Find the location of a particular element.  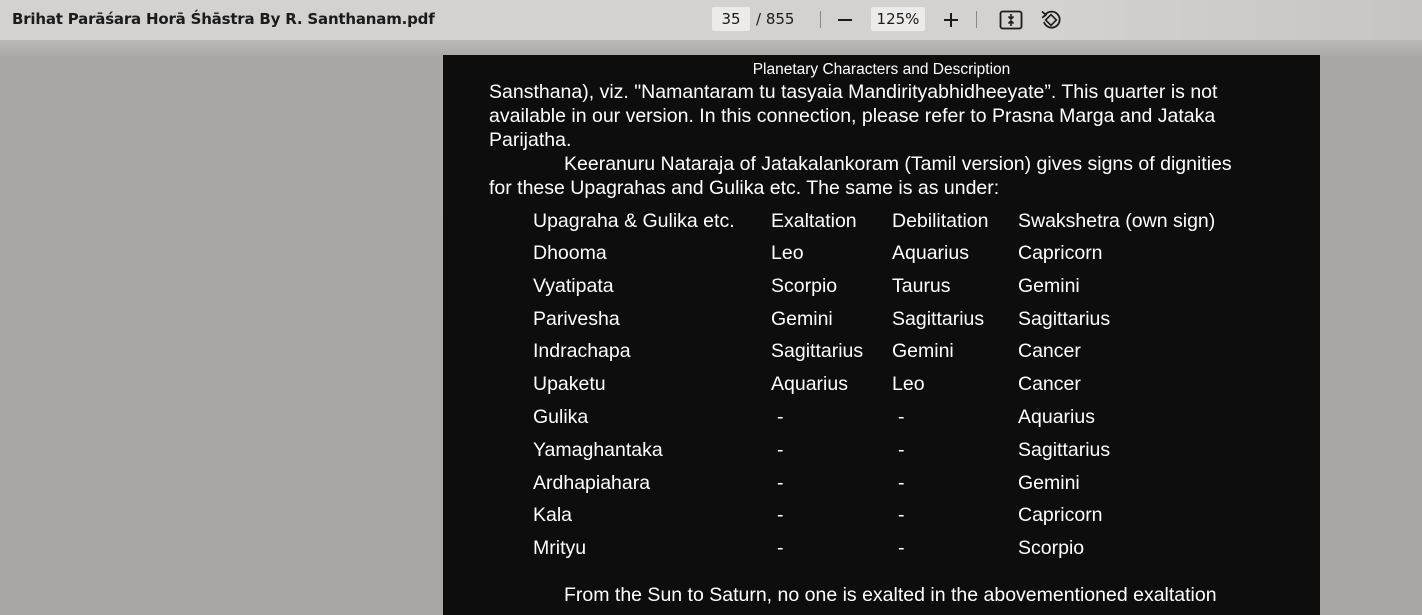

rotate-icon is located at coordinates (1051, 19).